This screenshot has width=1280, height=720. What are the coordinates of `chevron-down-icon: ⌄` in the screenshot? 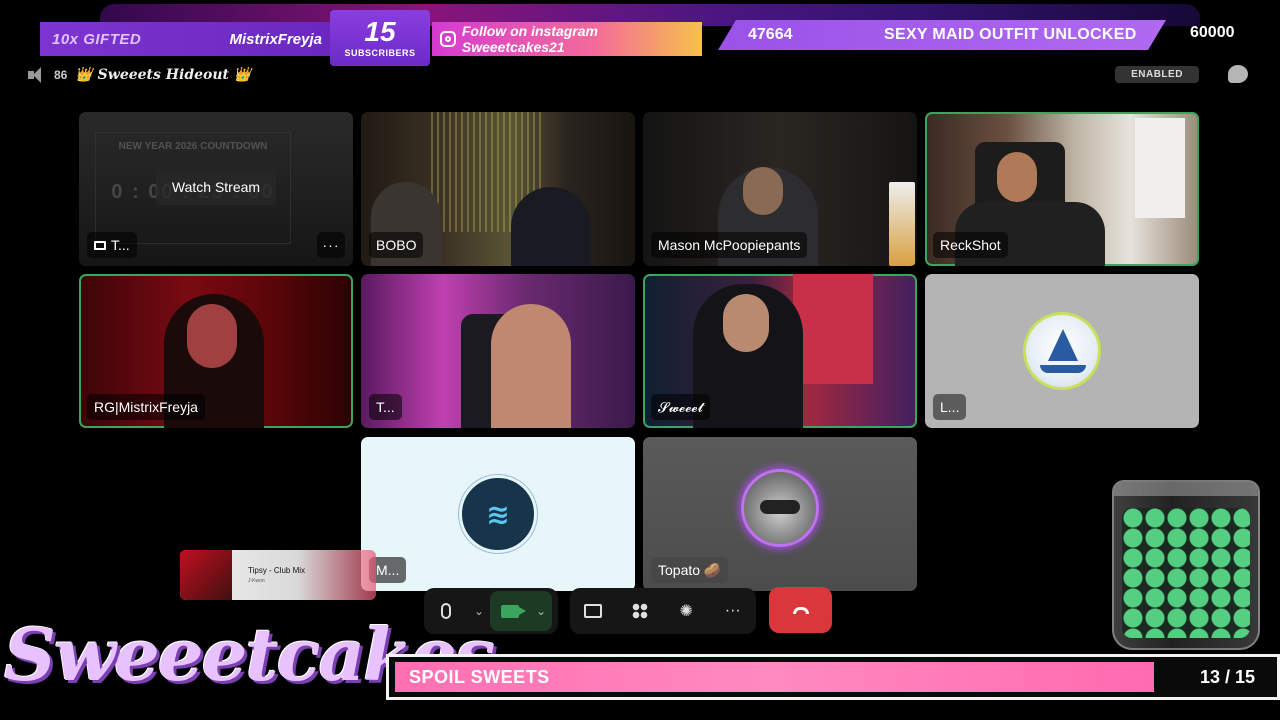 It's located at (541, 611).